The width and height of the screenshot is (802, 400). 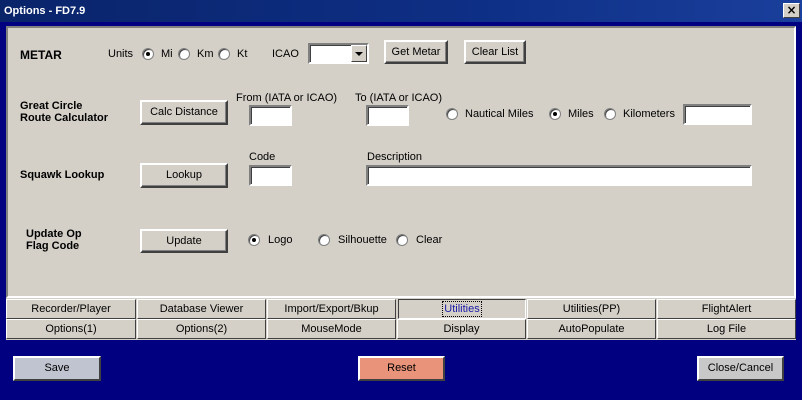 What do you see at coordinates (555, 114) in the screenshot?
I see `gc-unit-miles-radio` at bounding box center [555, 114].